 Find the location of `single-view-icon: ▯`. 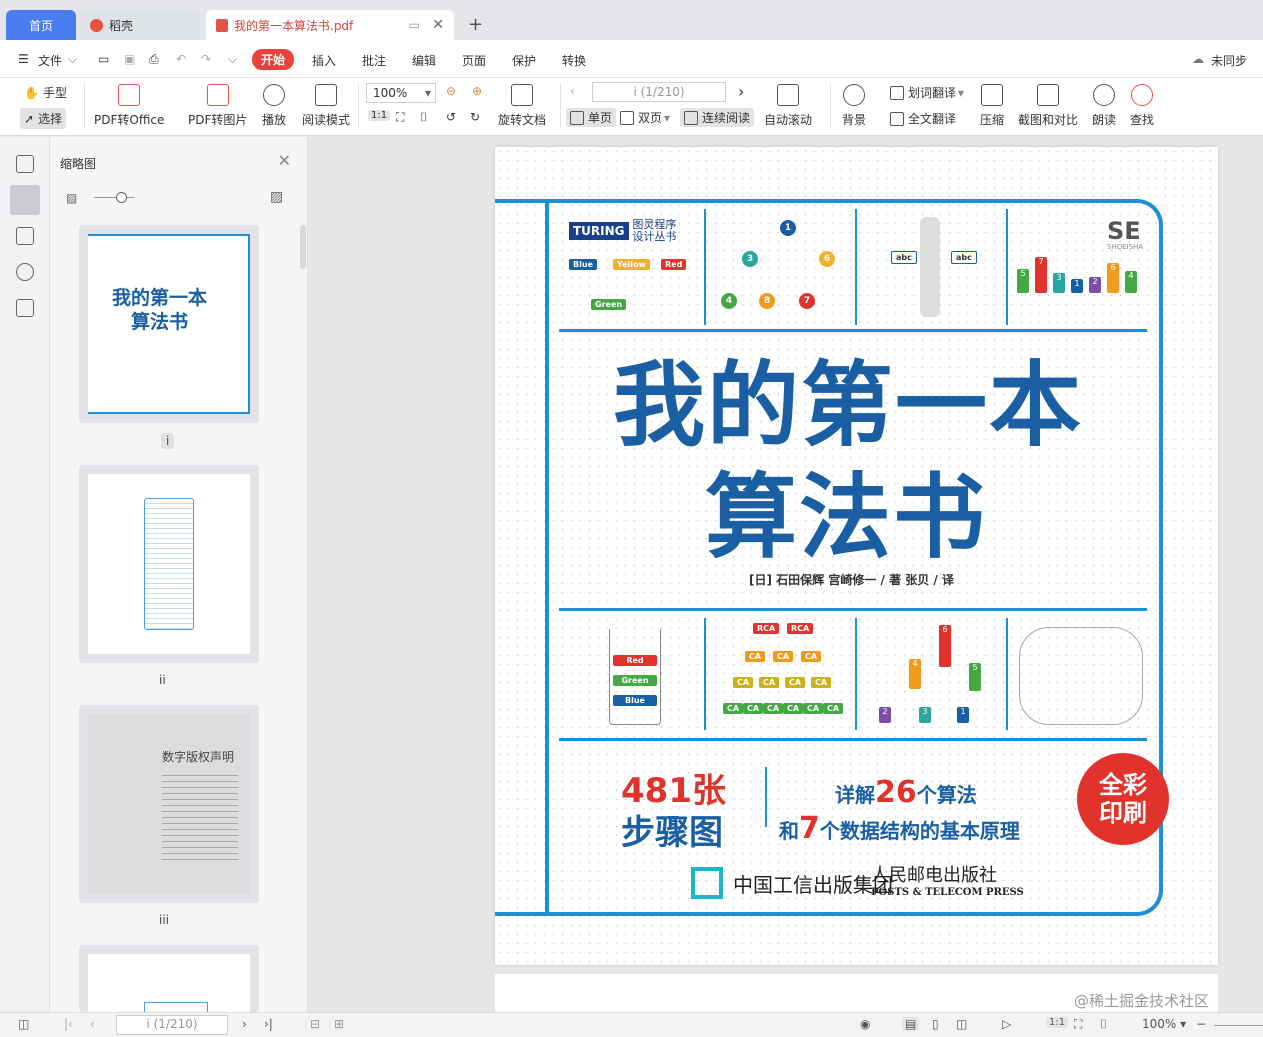

single-view-icon: ▯ is located at coordinates (935, 1024).